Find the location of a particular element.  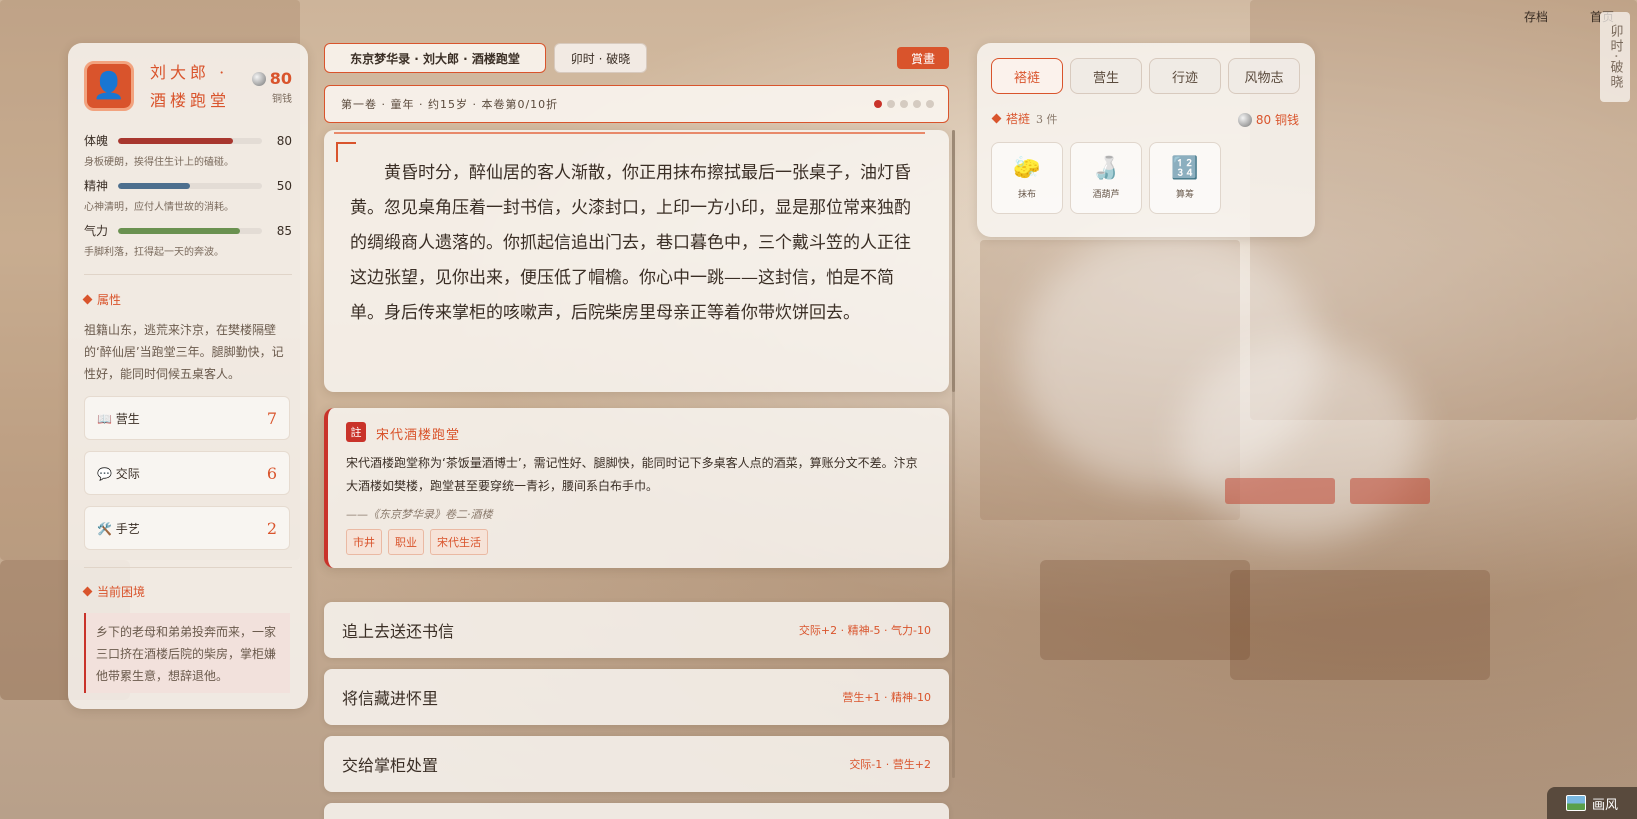

choice-option: 将信藏进怀里 营生+1 · 精神-10 is located at coordinates (636, 697).